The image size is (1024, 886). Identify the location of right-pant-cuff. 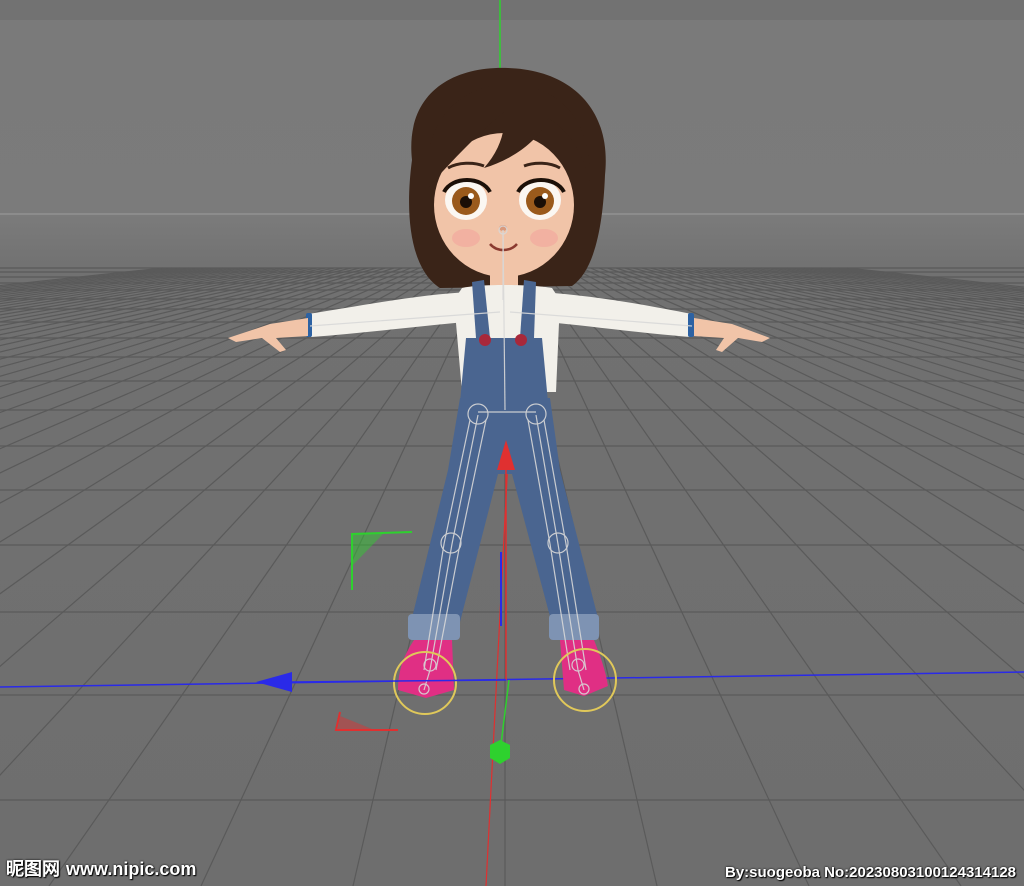
(574, 627).